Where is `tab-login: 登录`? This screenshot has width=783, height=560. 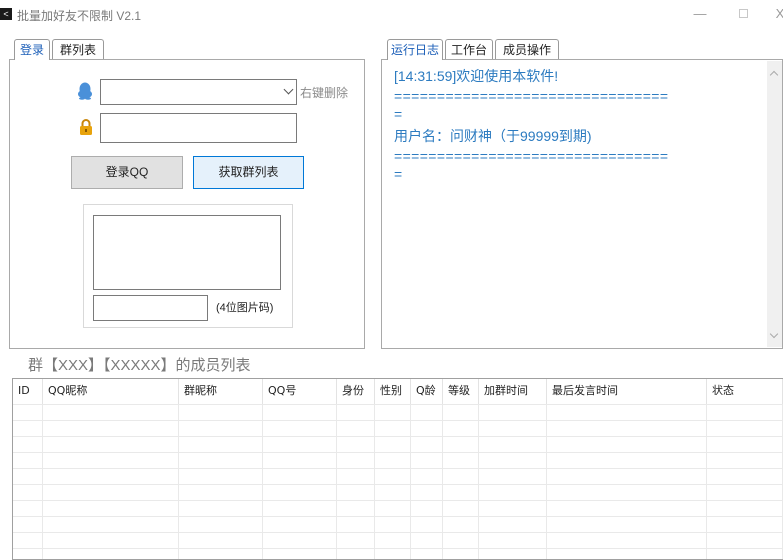 tab-login: 登录 is located at coordinates (32, 49).